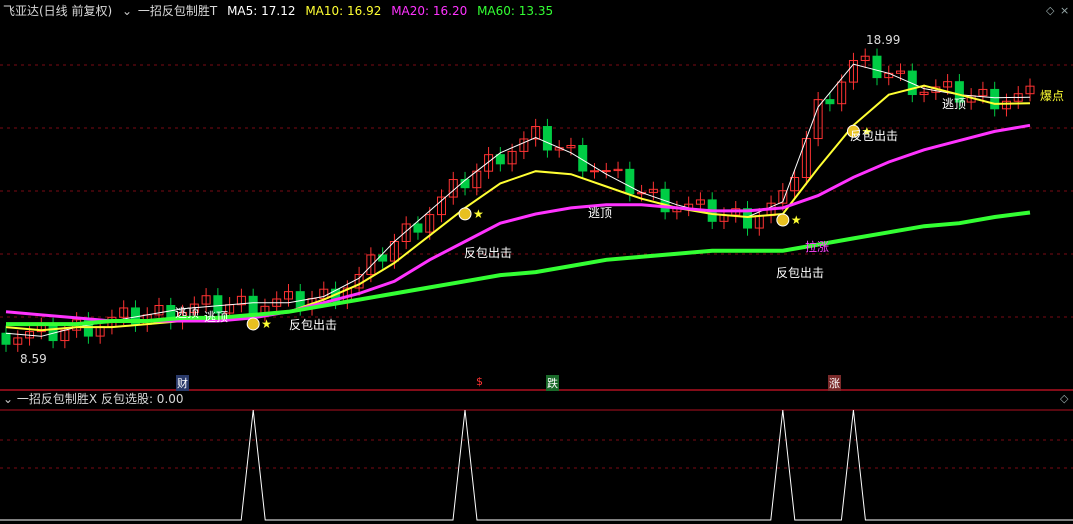 This screenshot has height=524, width=1073. Describe the element at coordinates (33, 359) in the screenshot. I see `low-price-label: 8.59` at that location.